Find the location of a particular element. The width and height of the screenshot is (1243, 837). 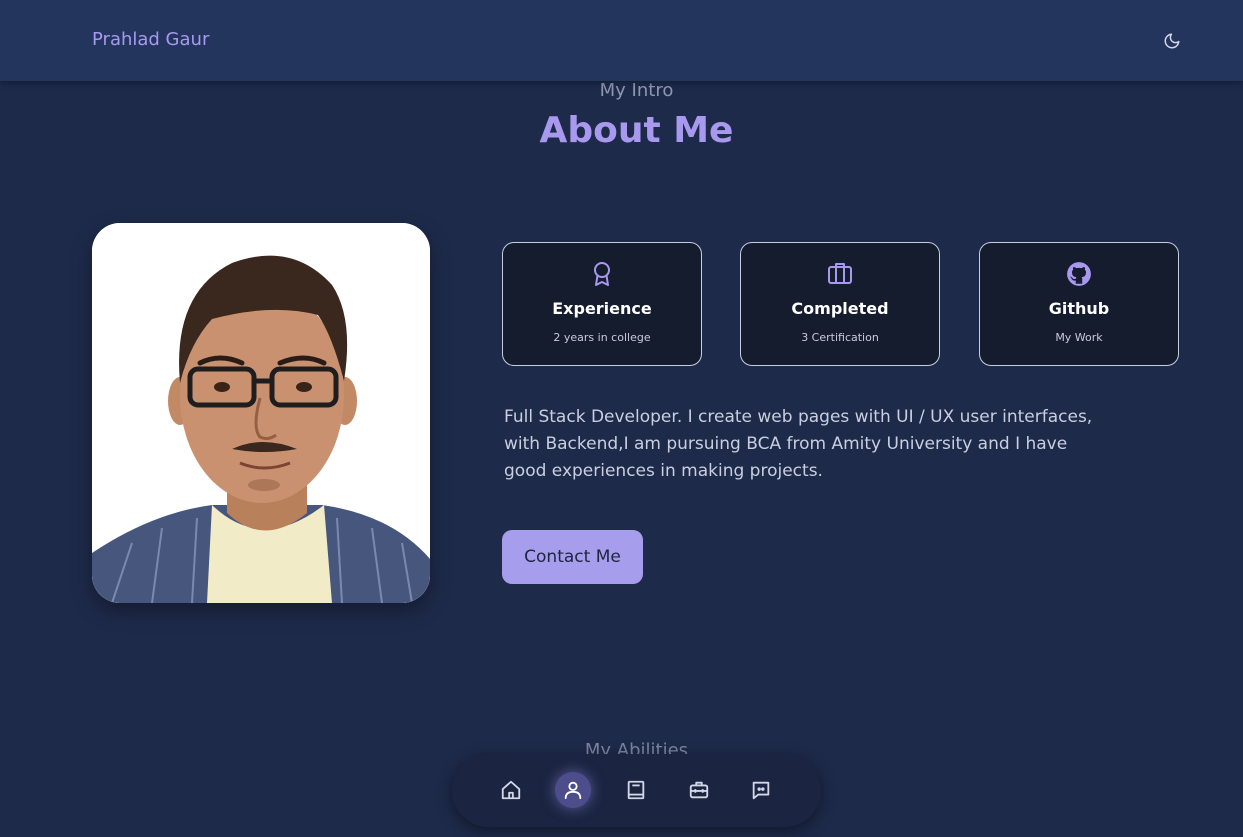

nav-education is located at coordinates (636, 790).